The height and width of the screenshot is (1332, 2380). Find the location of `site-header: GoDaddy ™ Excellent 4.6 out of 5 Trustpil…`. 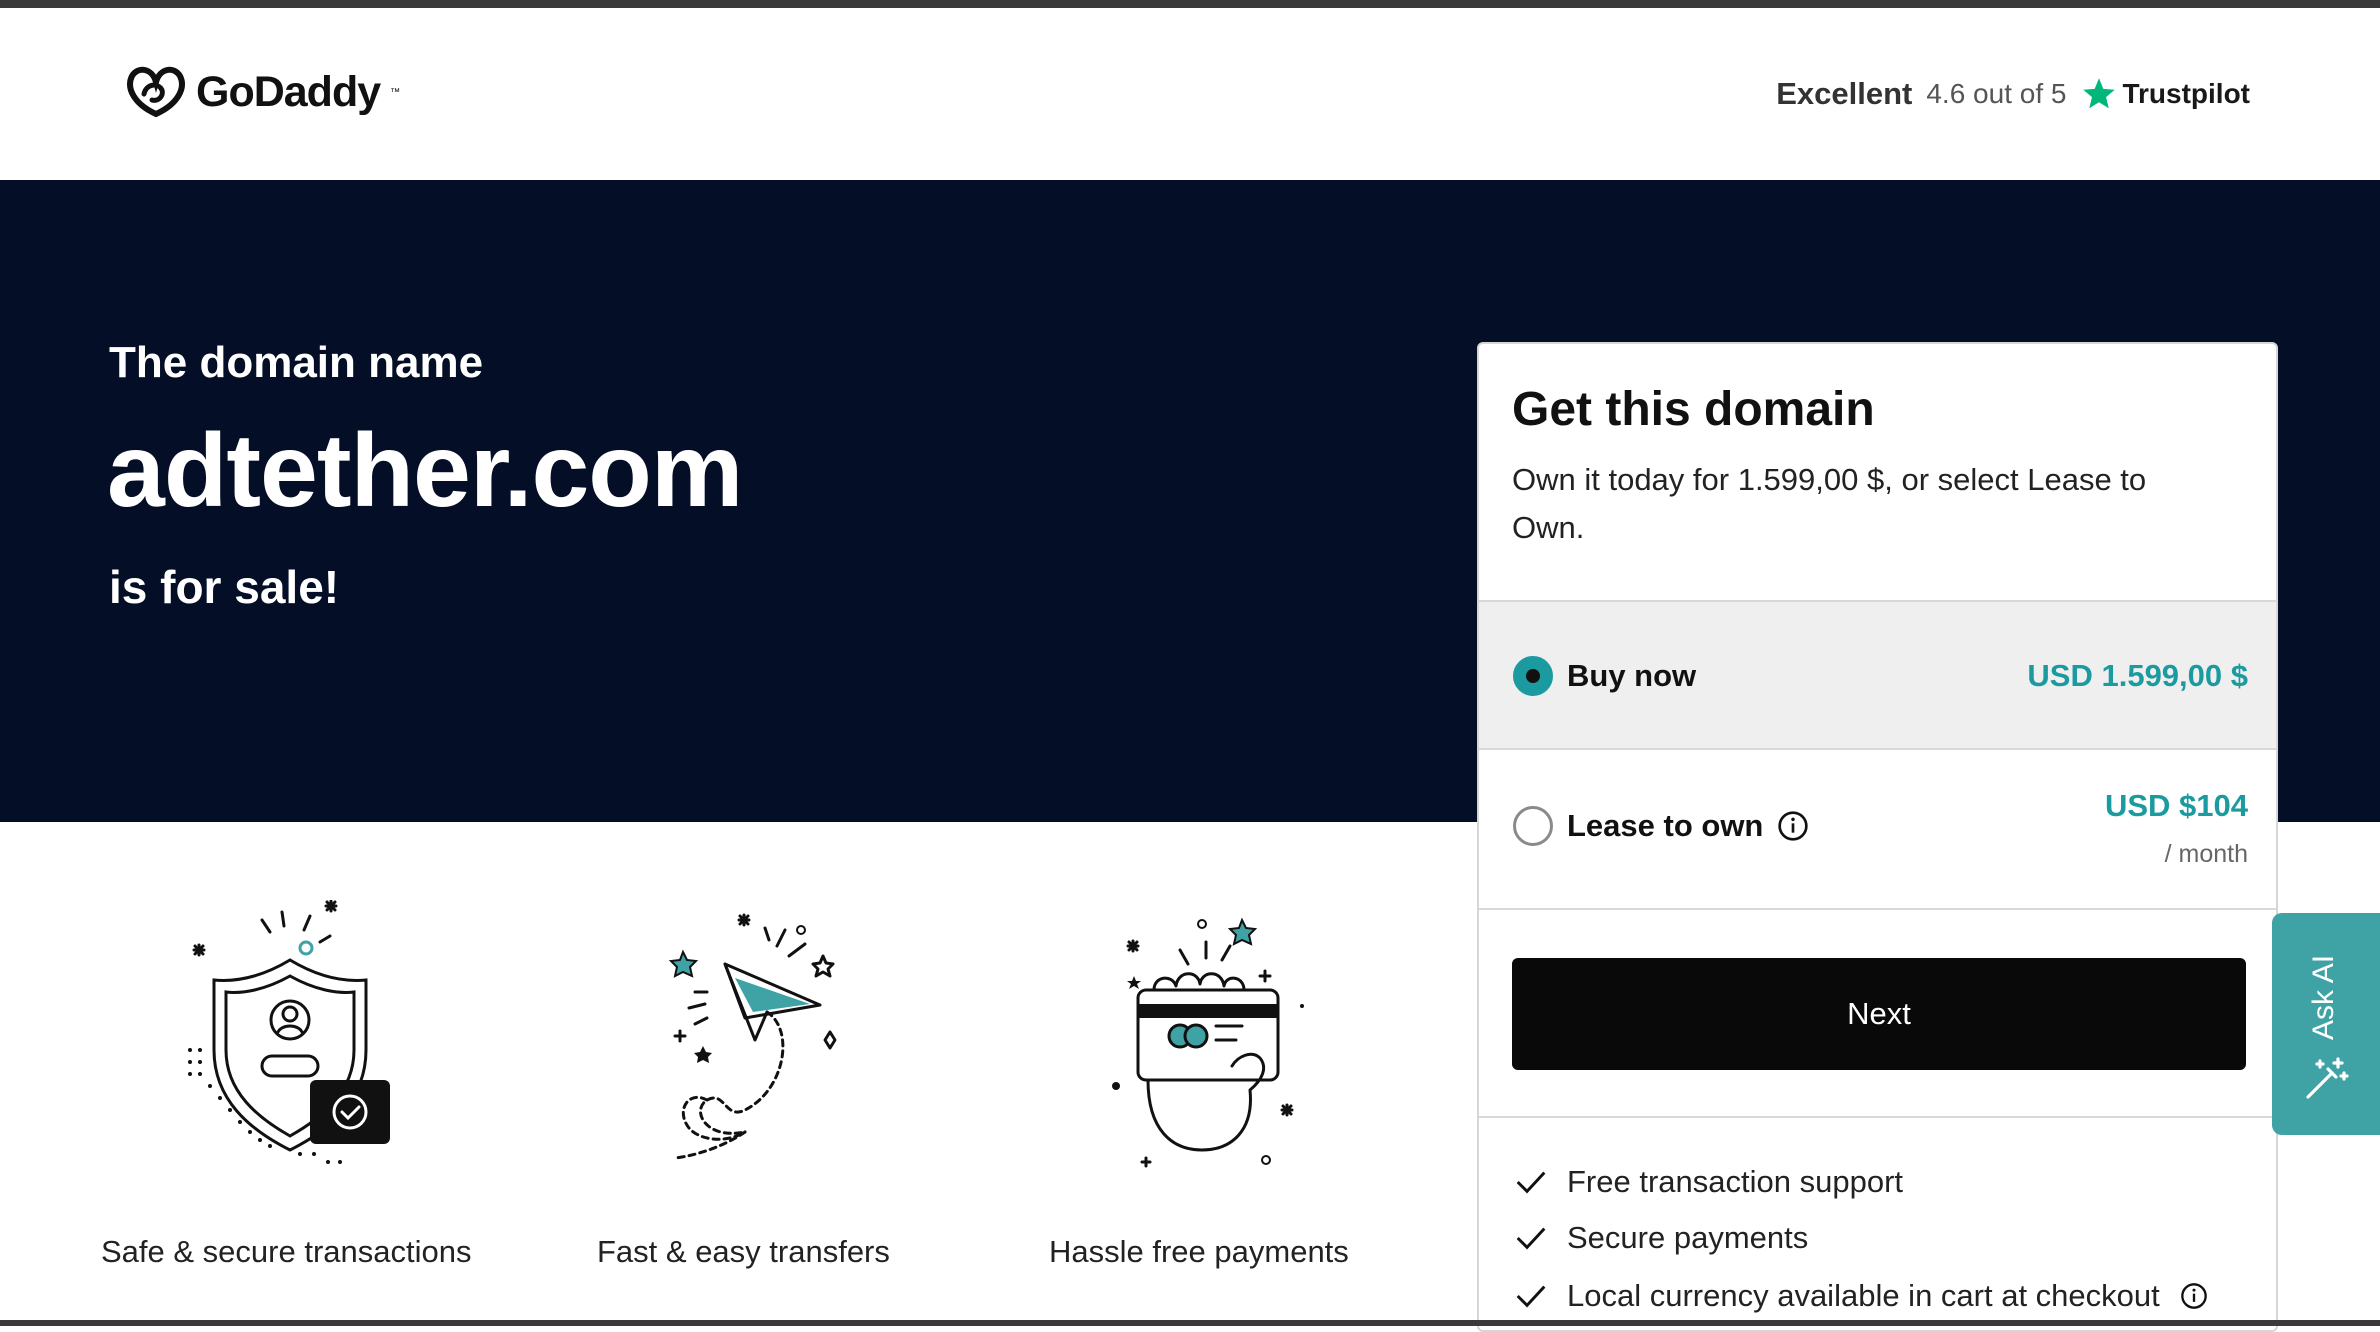

site-header: GoDaddy ™ Excellent 4.6 out of 5 Trustpil… is located at coordinates (1190, 94).